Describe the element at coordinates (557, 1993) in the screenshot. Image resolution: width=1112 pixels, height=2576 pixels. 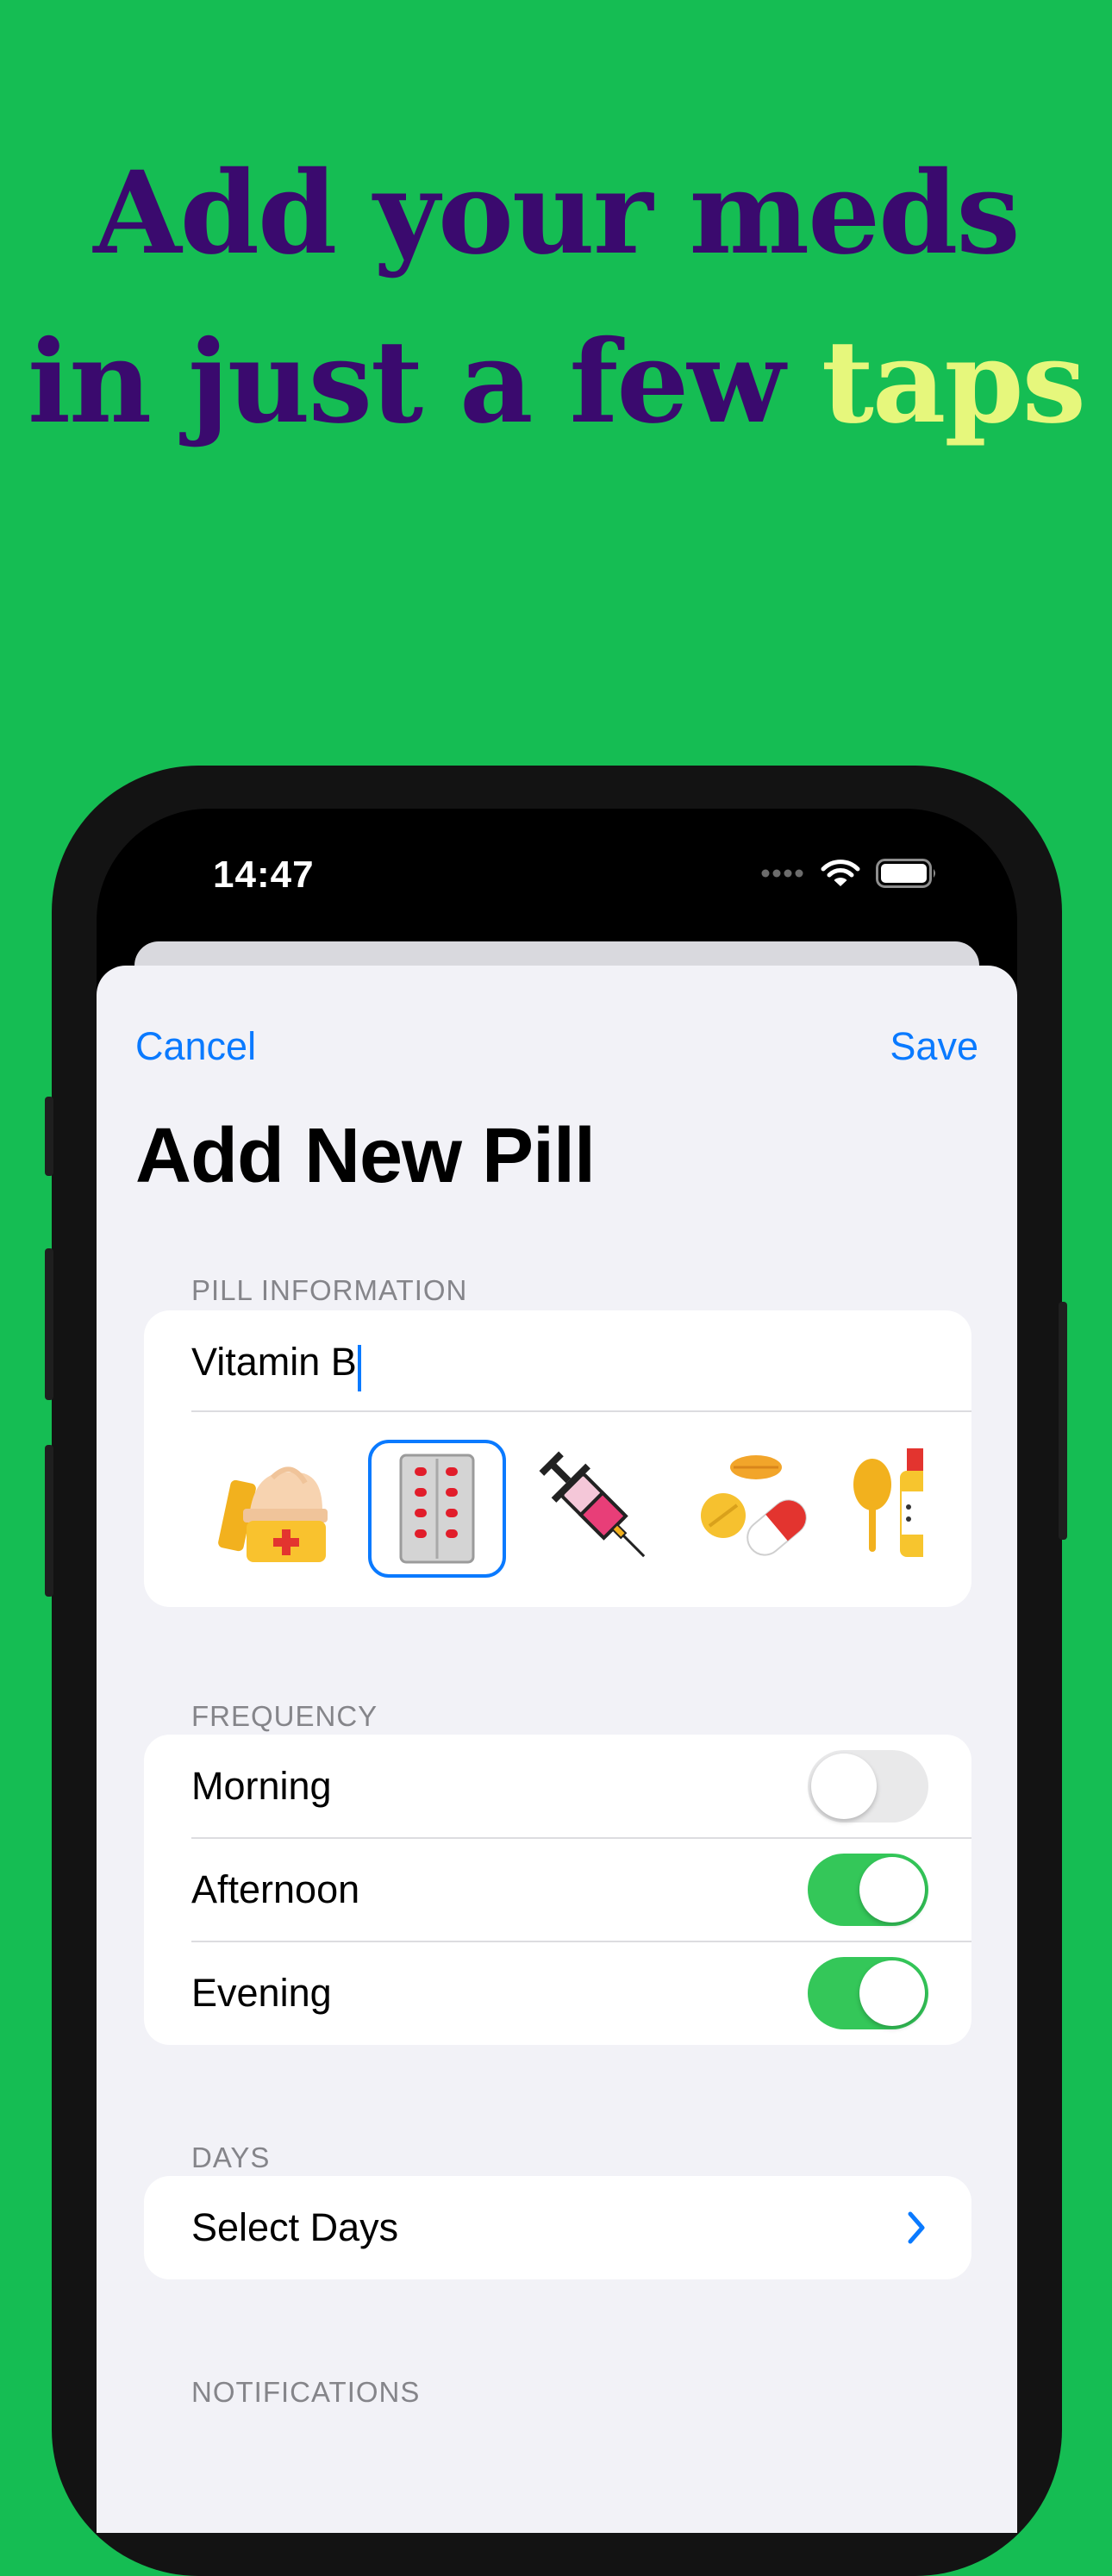
I see `frequency-row-evening: Evening` at that location.